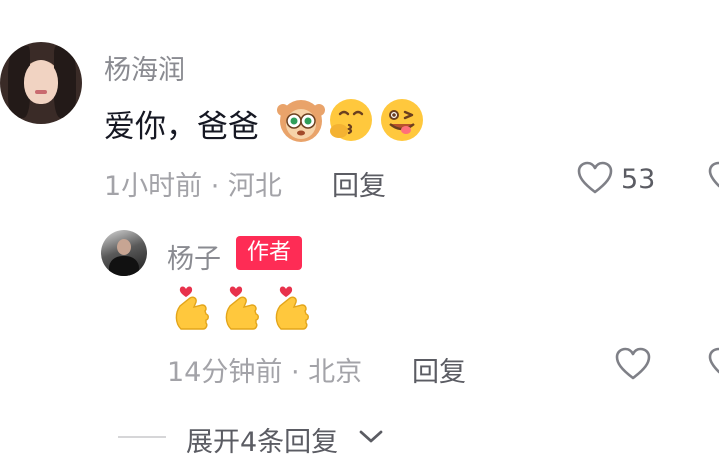  I want to click on author-badge: 作者, so click(269, 253).